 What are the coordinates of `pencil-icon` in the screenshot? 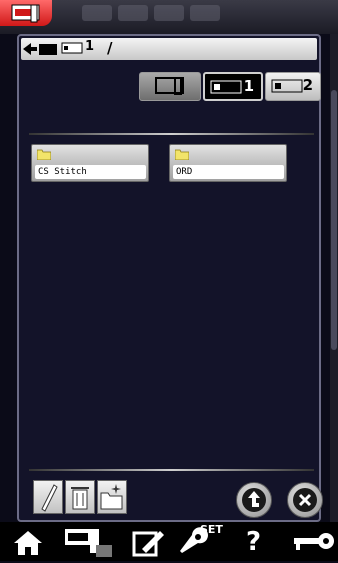 It's located at (49, 498).